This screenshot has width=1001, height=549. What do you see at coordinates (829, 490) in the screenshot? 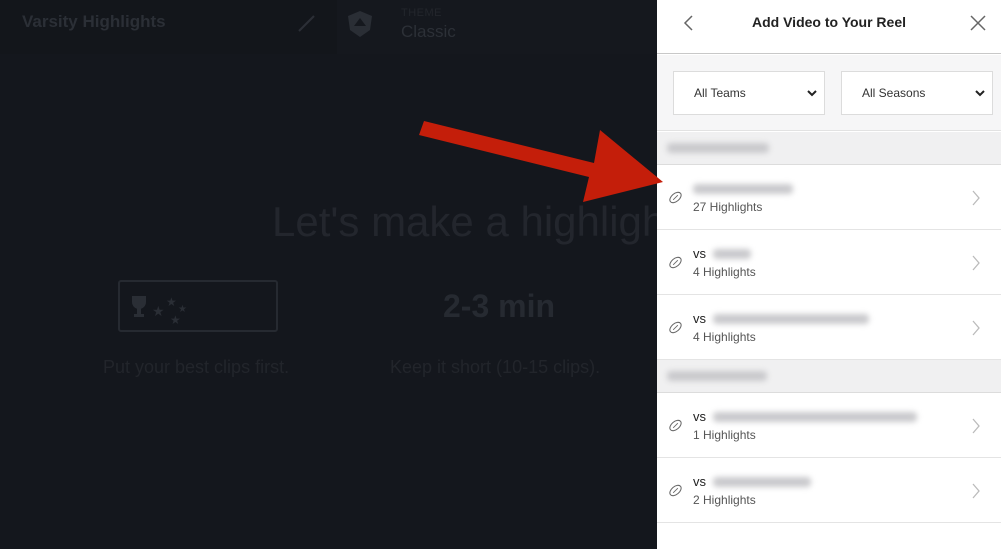
I see `game-row: vs 2 Highlights` at bounding box center [829, 490].